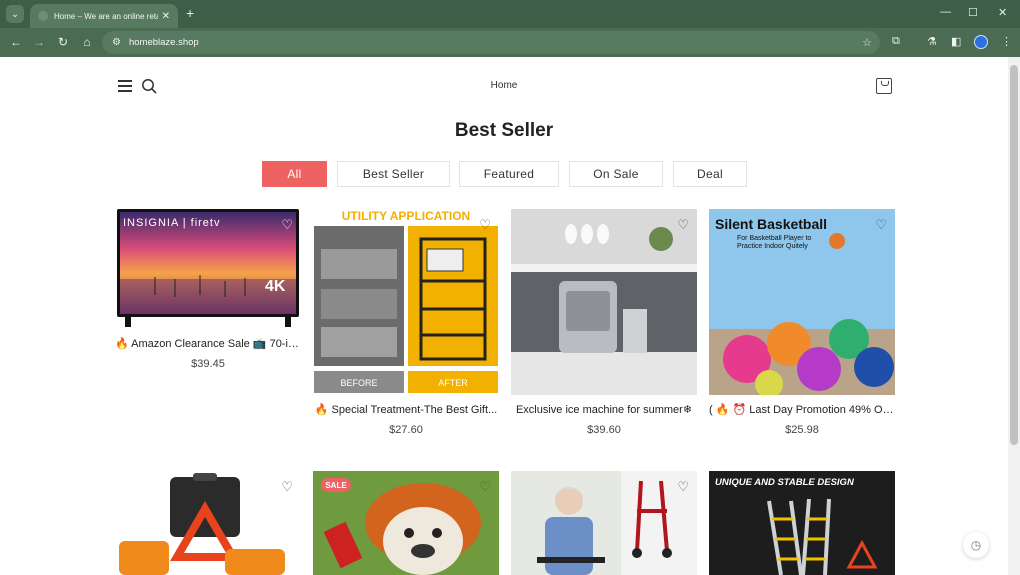  I want to click on tab-search-icon: ⌄, so click(15, 14).